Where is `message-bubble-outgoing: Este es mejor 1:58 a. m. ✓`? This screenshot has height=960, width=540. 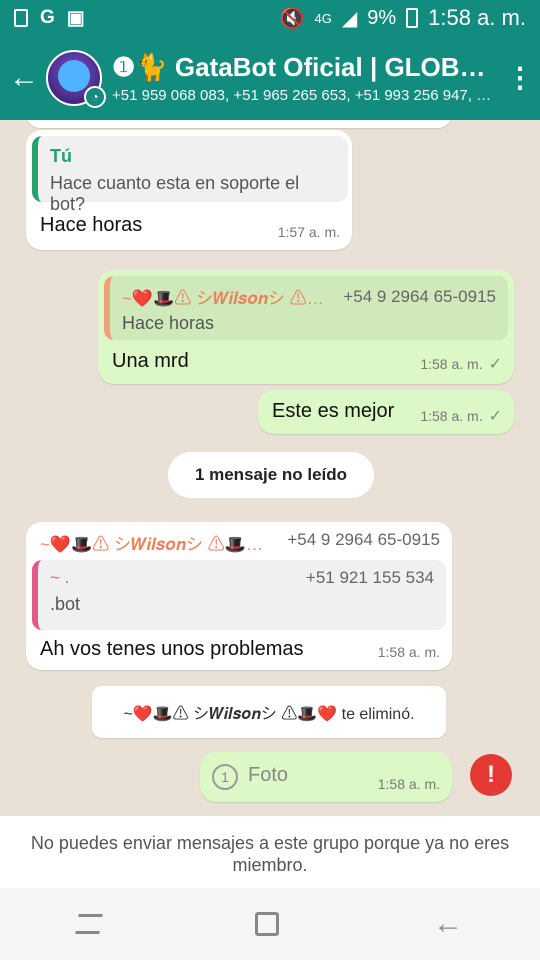
message-bubble-outgoing: Este es mejor 1:58 a. m. ✓ is located at coordinates (386, 412).